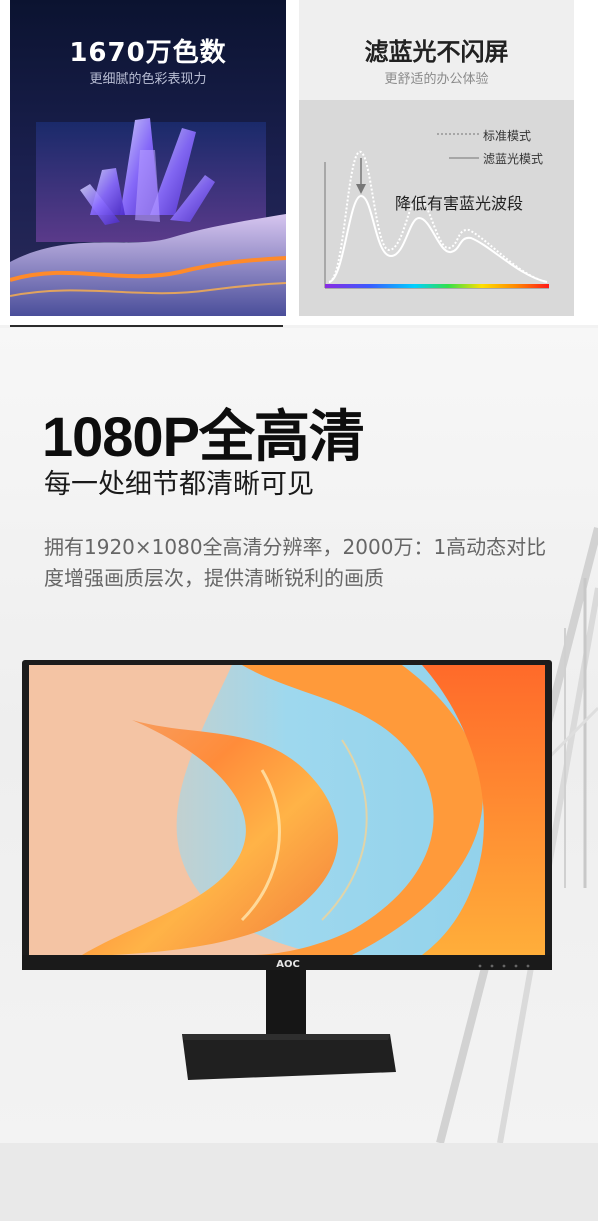  What do you see at coordinates (459, 203) in the screenshot?
I see `blue-light-annotation: 降低有害蓝光波段` at bounding box center [459, 203].